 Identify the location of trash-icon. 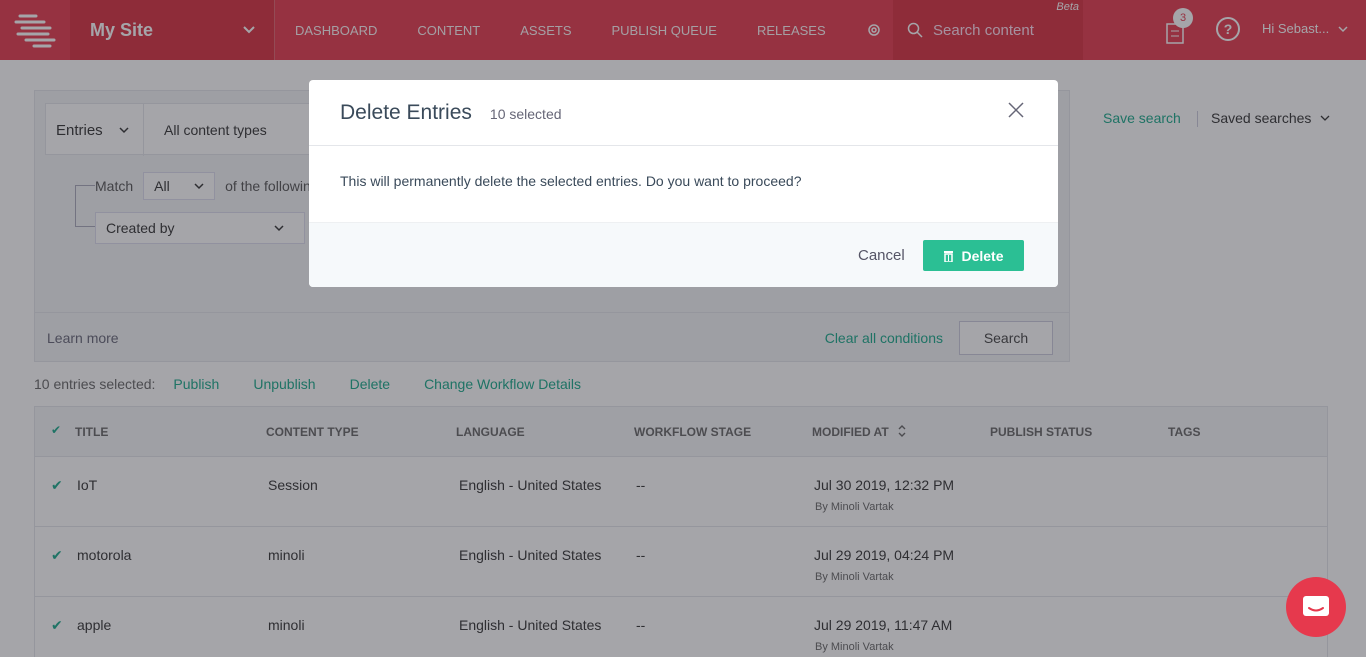
(949, 256).